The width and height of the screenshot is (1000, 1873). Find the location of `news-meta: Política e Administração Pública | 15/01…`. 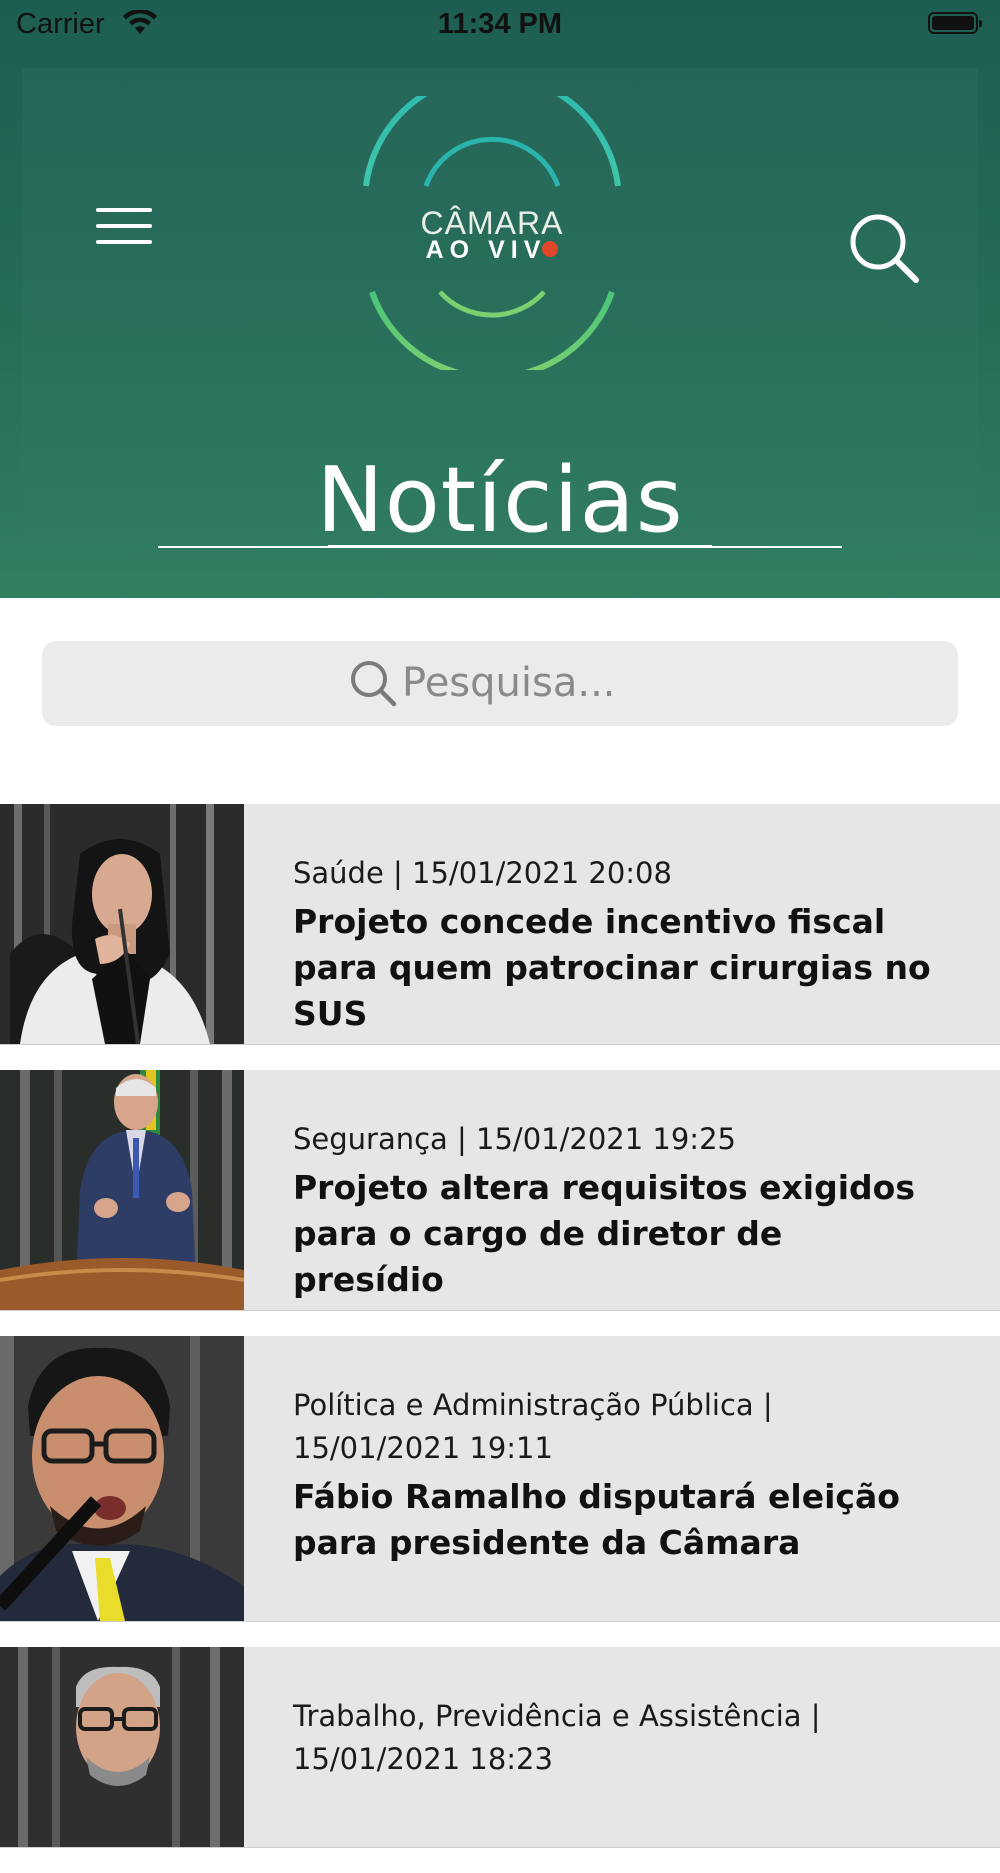

news-meta: Política e Administração Pública | 15/01… is located at coordinates (533, 1426).